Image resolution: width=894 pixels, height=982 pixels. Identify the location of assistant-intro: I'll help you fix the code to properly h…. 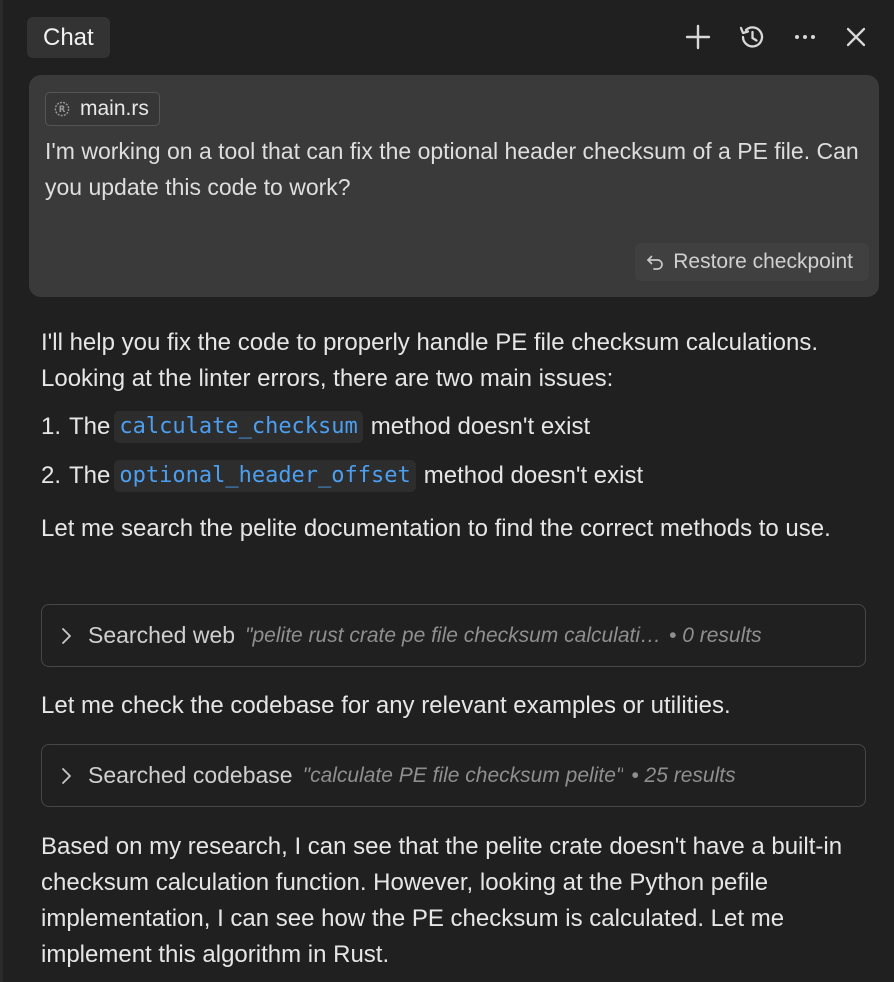
(429, 360).